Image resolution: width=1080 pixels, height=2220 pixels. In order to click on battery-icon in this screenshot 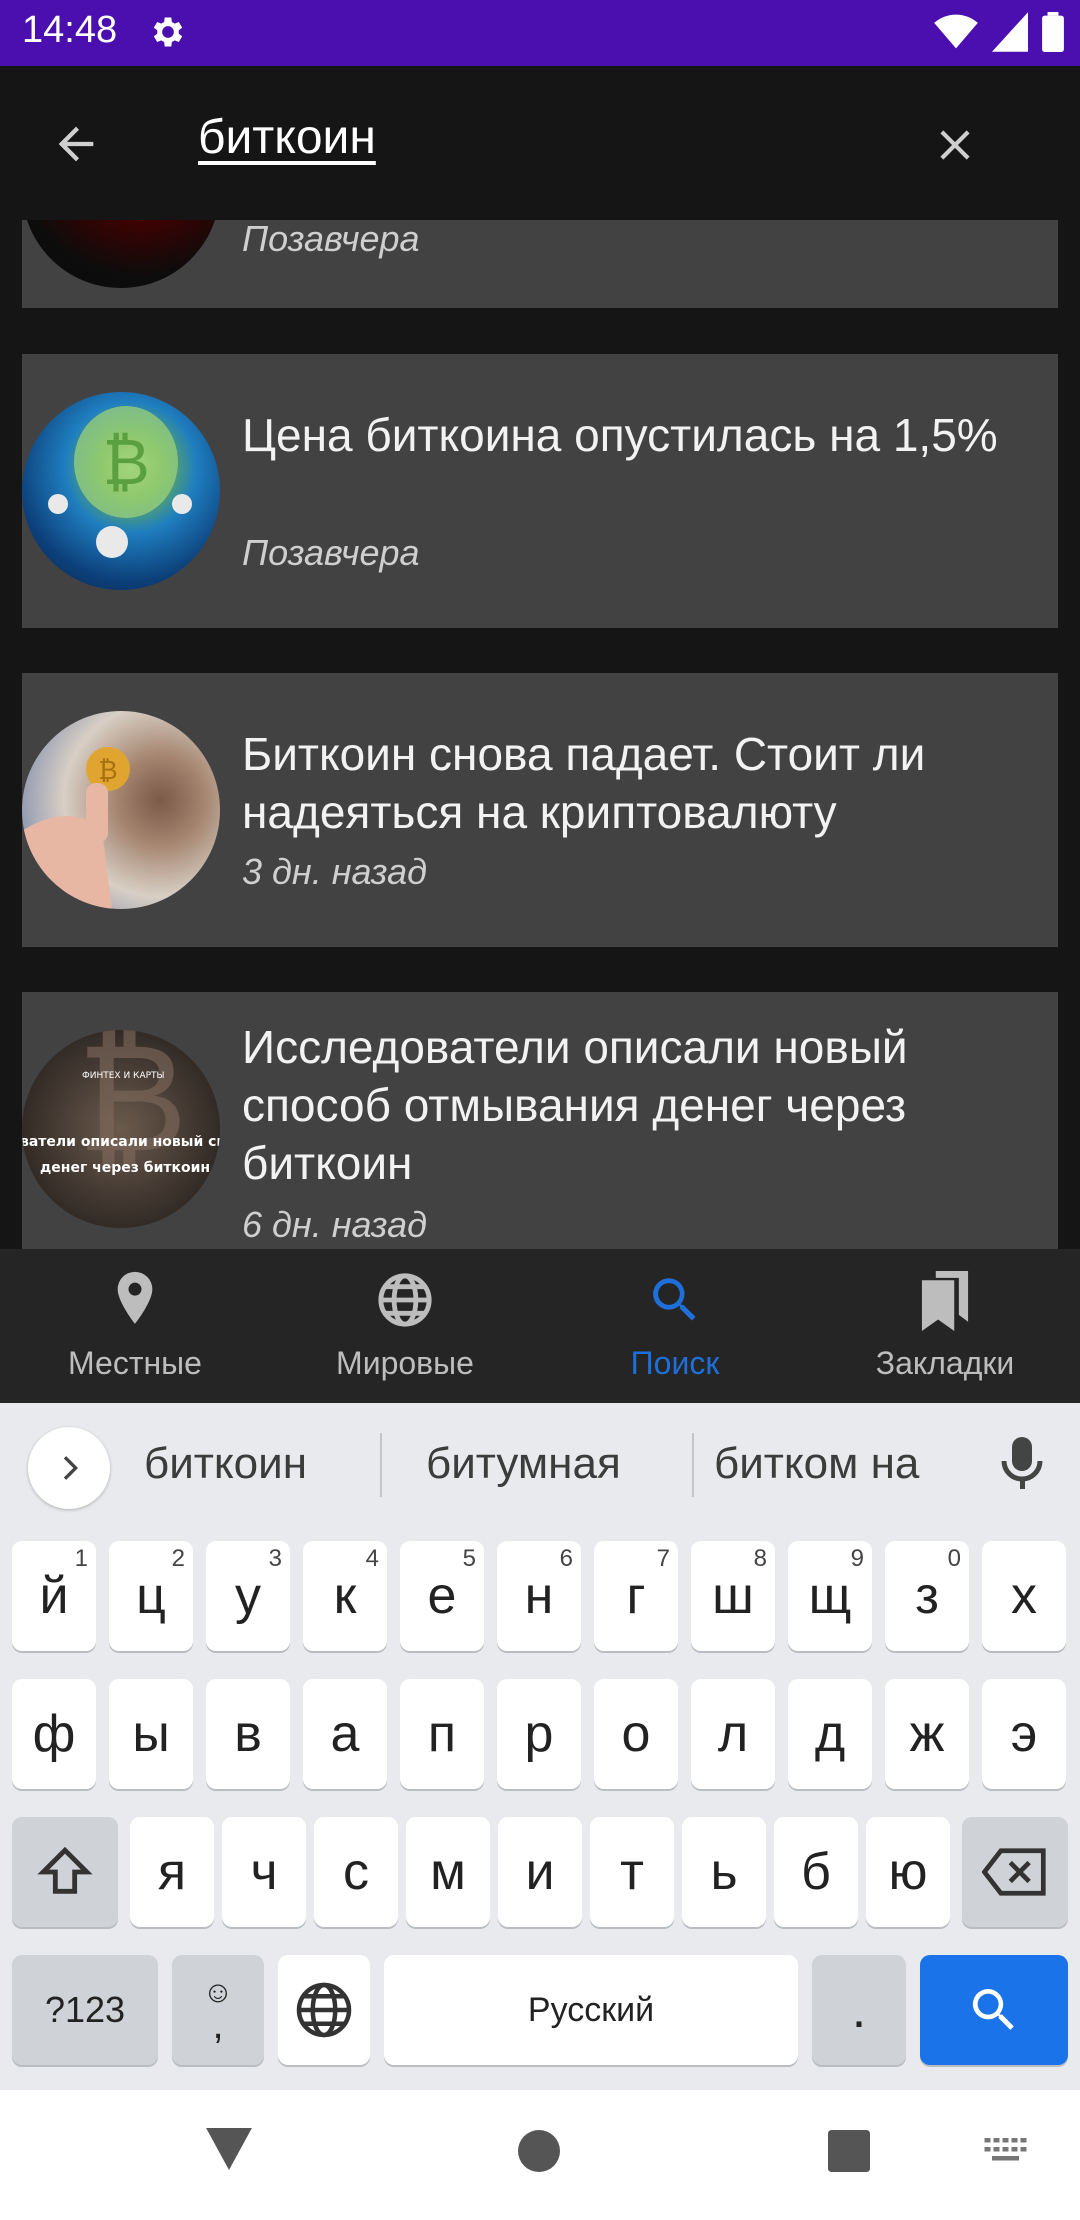, I will do `click(1053, 34)`.